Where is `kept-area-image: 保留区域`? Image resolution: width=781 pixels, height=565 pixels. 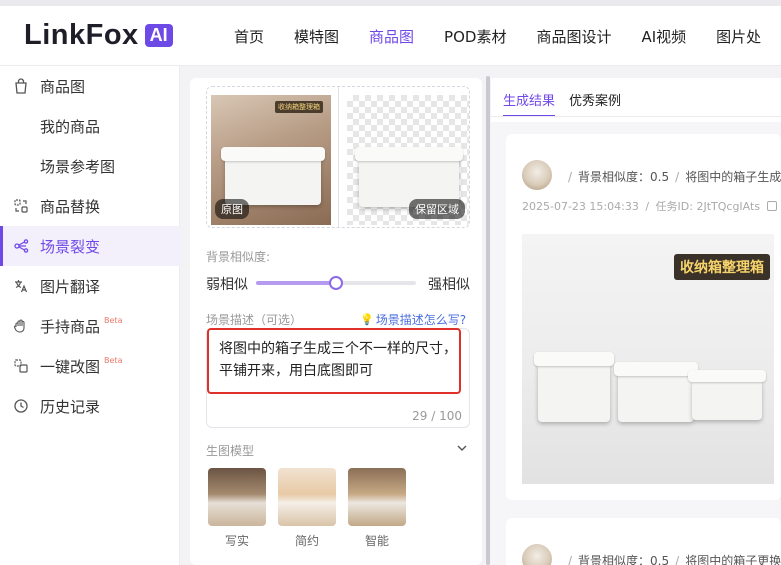
kept-area-image: 保留区域 is located at coordinates (408, 160).